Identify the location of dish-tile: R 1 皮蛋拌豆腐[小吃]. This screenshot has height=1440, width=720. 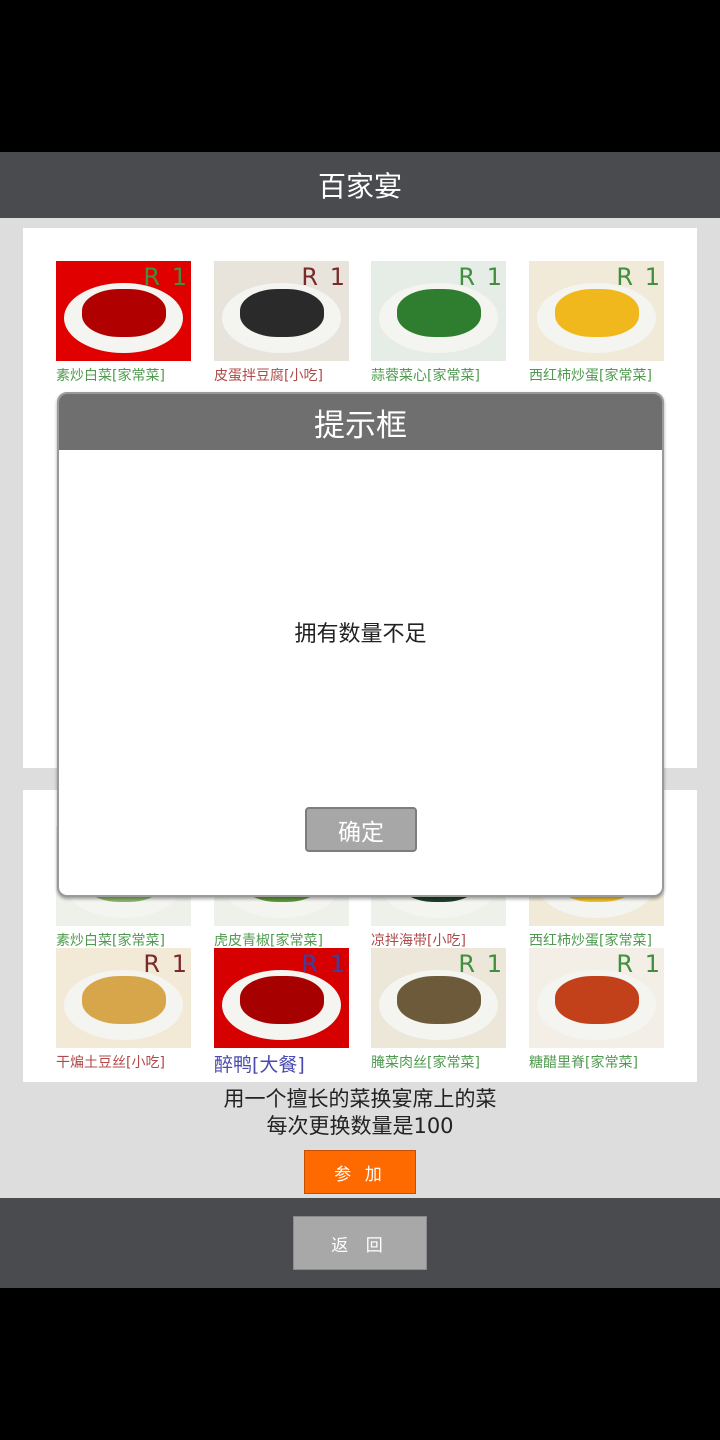
(281, 323).